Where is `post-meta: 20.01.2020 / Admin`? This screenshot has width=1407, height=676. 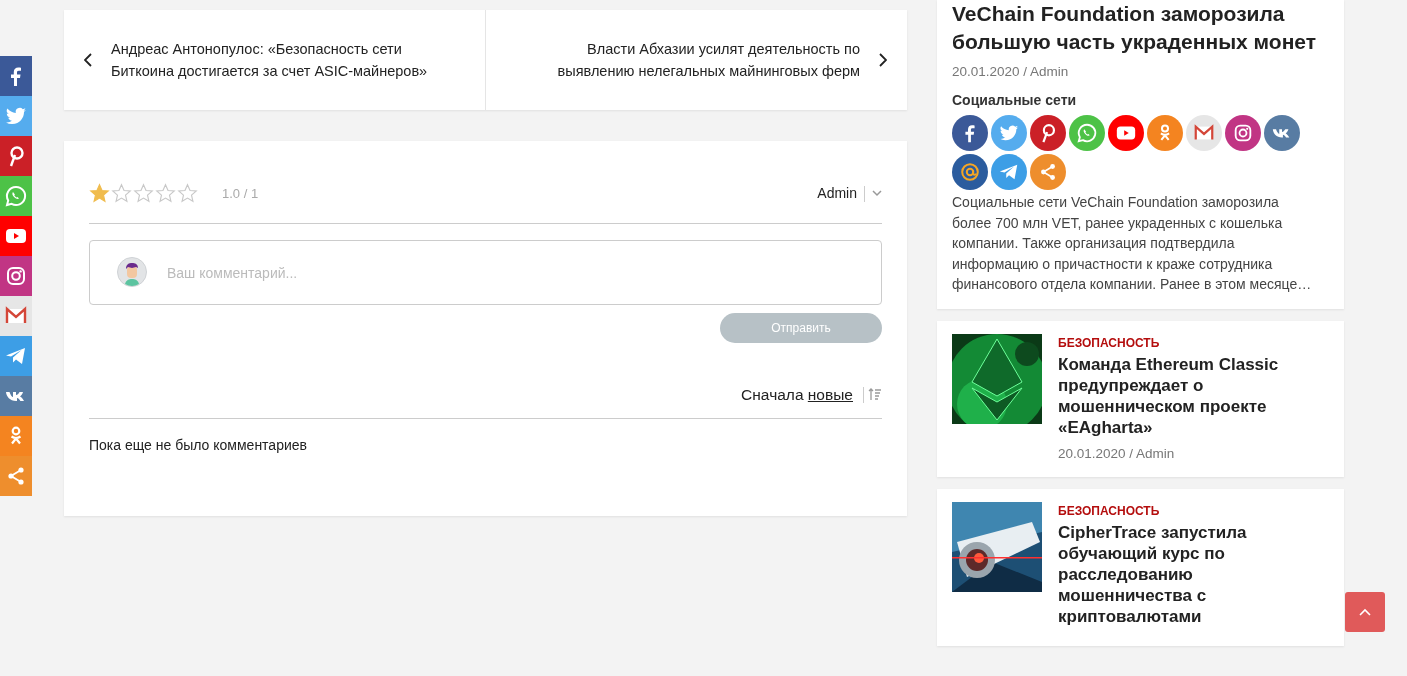
post-meta: 20.01.2020 / Admin is located at coordinates (1117, 453).